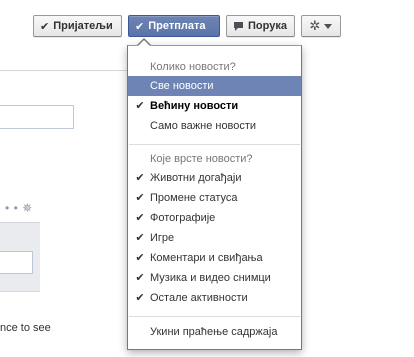 This screenshot has width=414, height=357. I want to click on dropdown-pointer-inner, so click(144, 43).